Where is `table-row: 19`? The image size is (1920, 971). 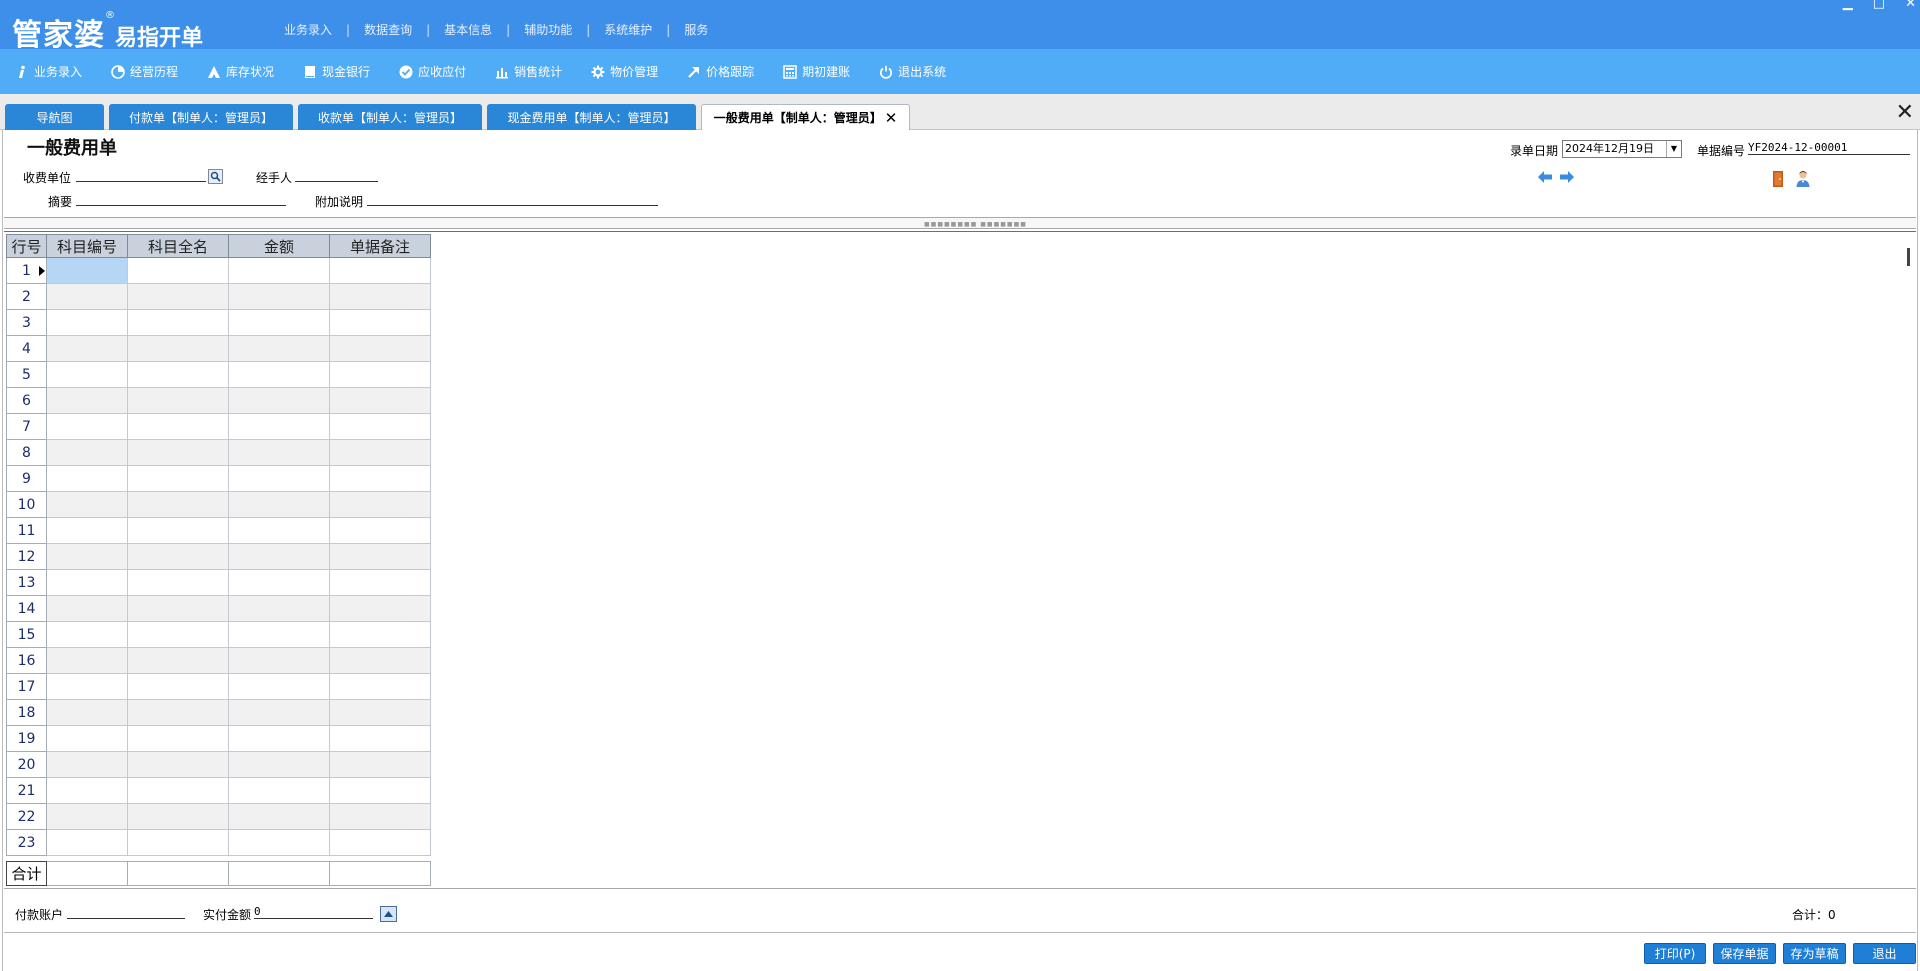 table-row: 19 is located at coordinates (218, 738).